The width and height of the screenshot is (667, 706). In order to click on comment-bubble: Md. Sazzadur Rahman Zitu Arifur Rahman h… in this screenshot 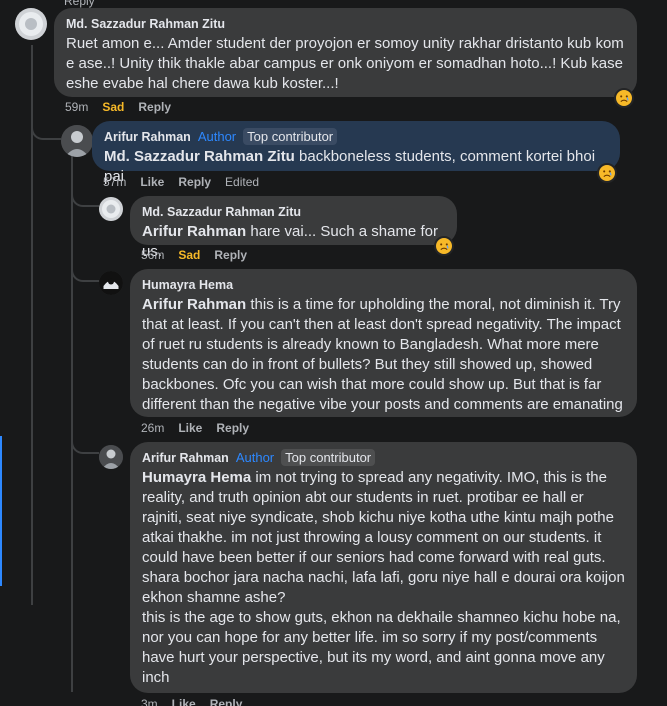, I will do `click(293, 228)`.